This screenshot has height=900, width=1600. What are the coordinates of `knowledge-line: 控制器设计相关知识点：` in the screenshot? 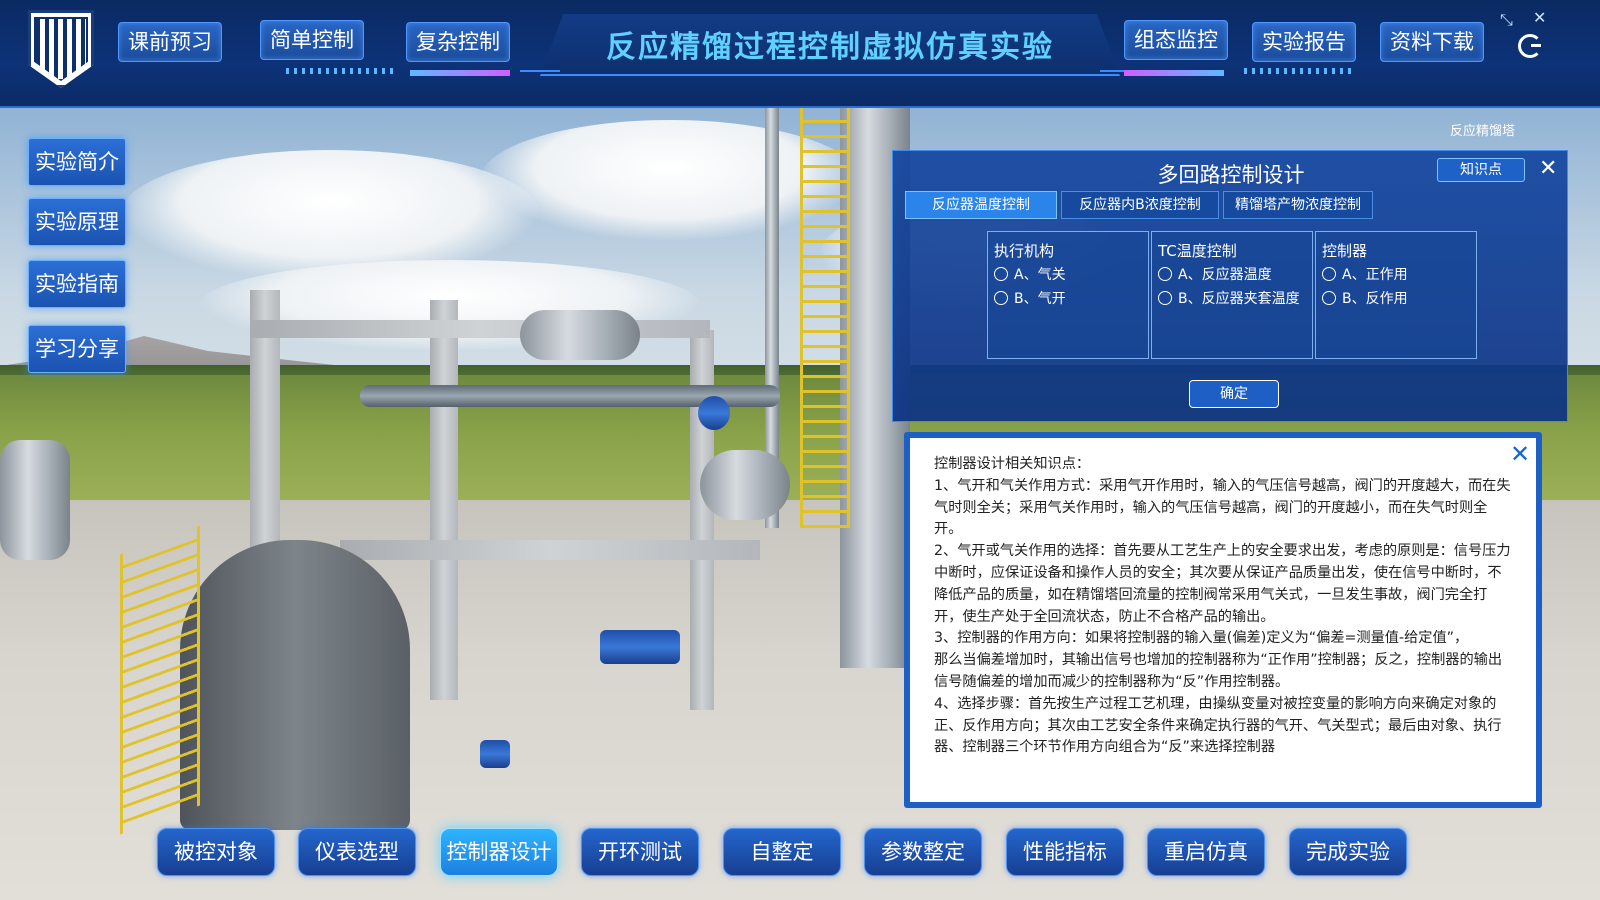 It's located at (1012, 464).